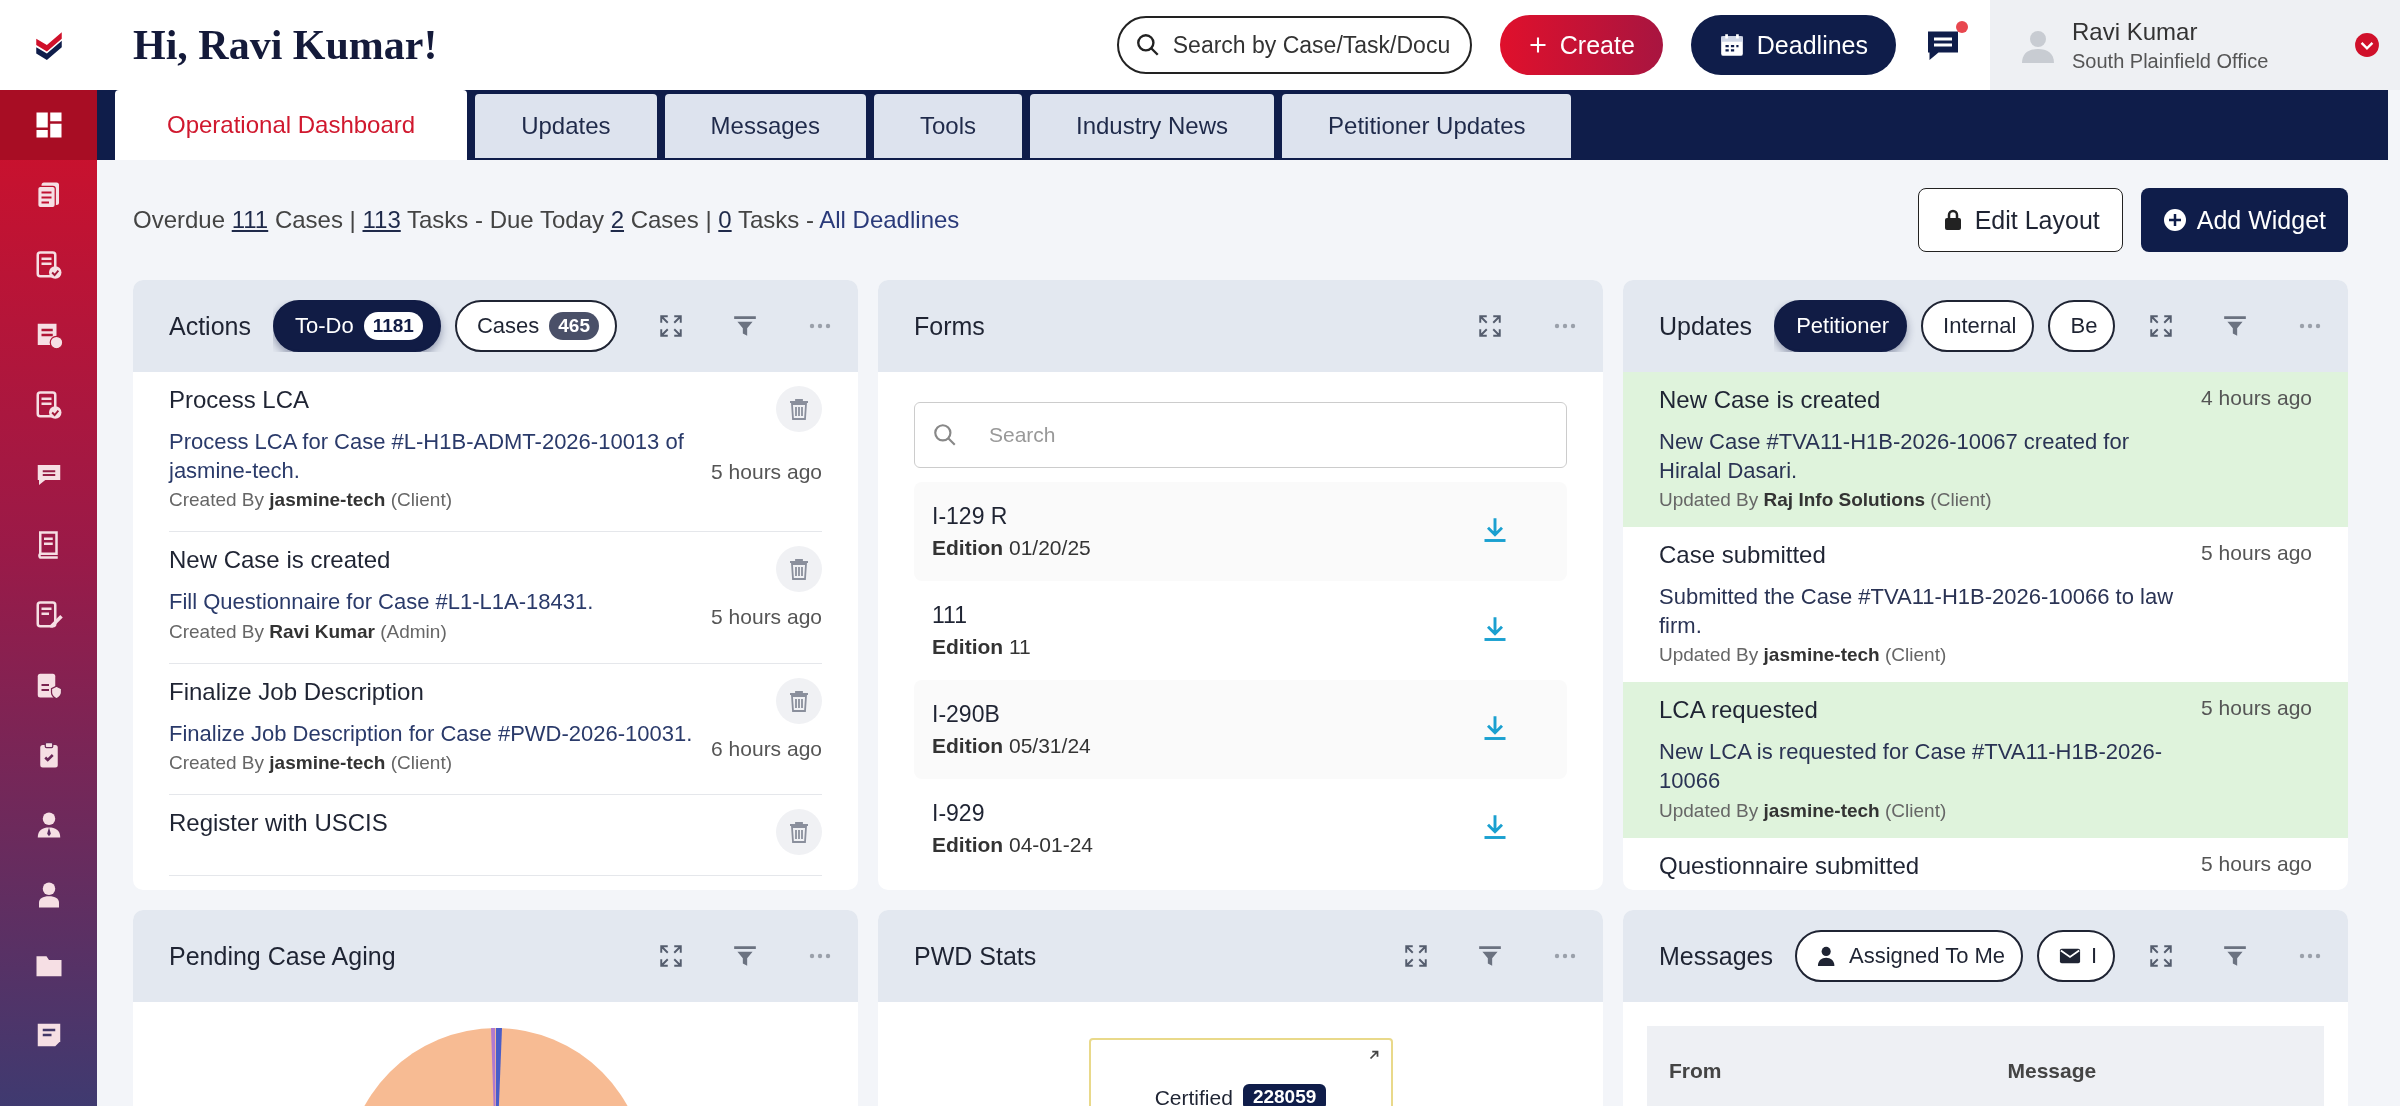 The height and width of the screenshot is (1106, 2400). Describe the element at coordinates (357, 326) in the screenshot. I see `filter-chip: To-Do 1181` at that location.